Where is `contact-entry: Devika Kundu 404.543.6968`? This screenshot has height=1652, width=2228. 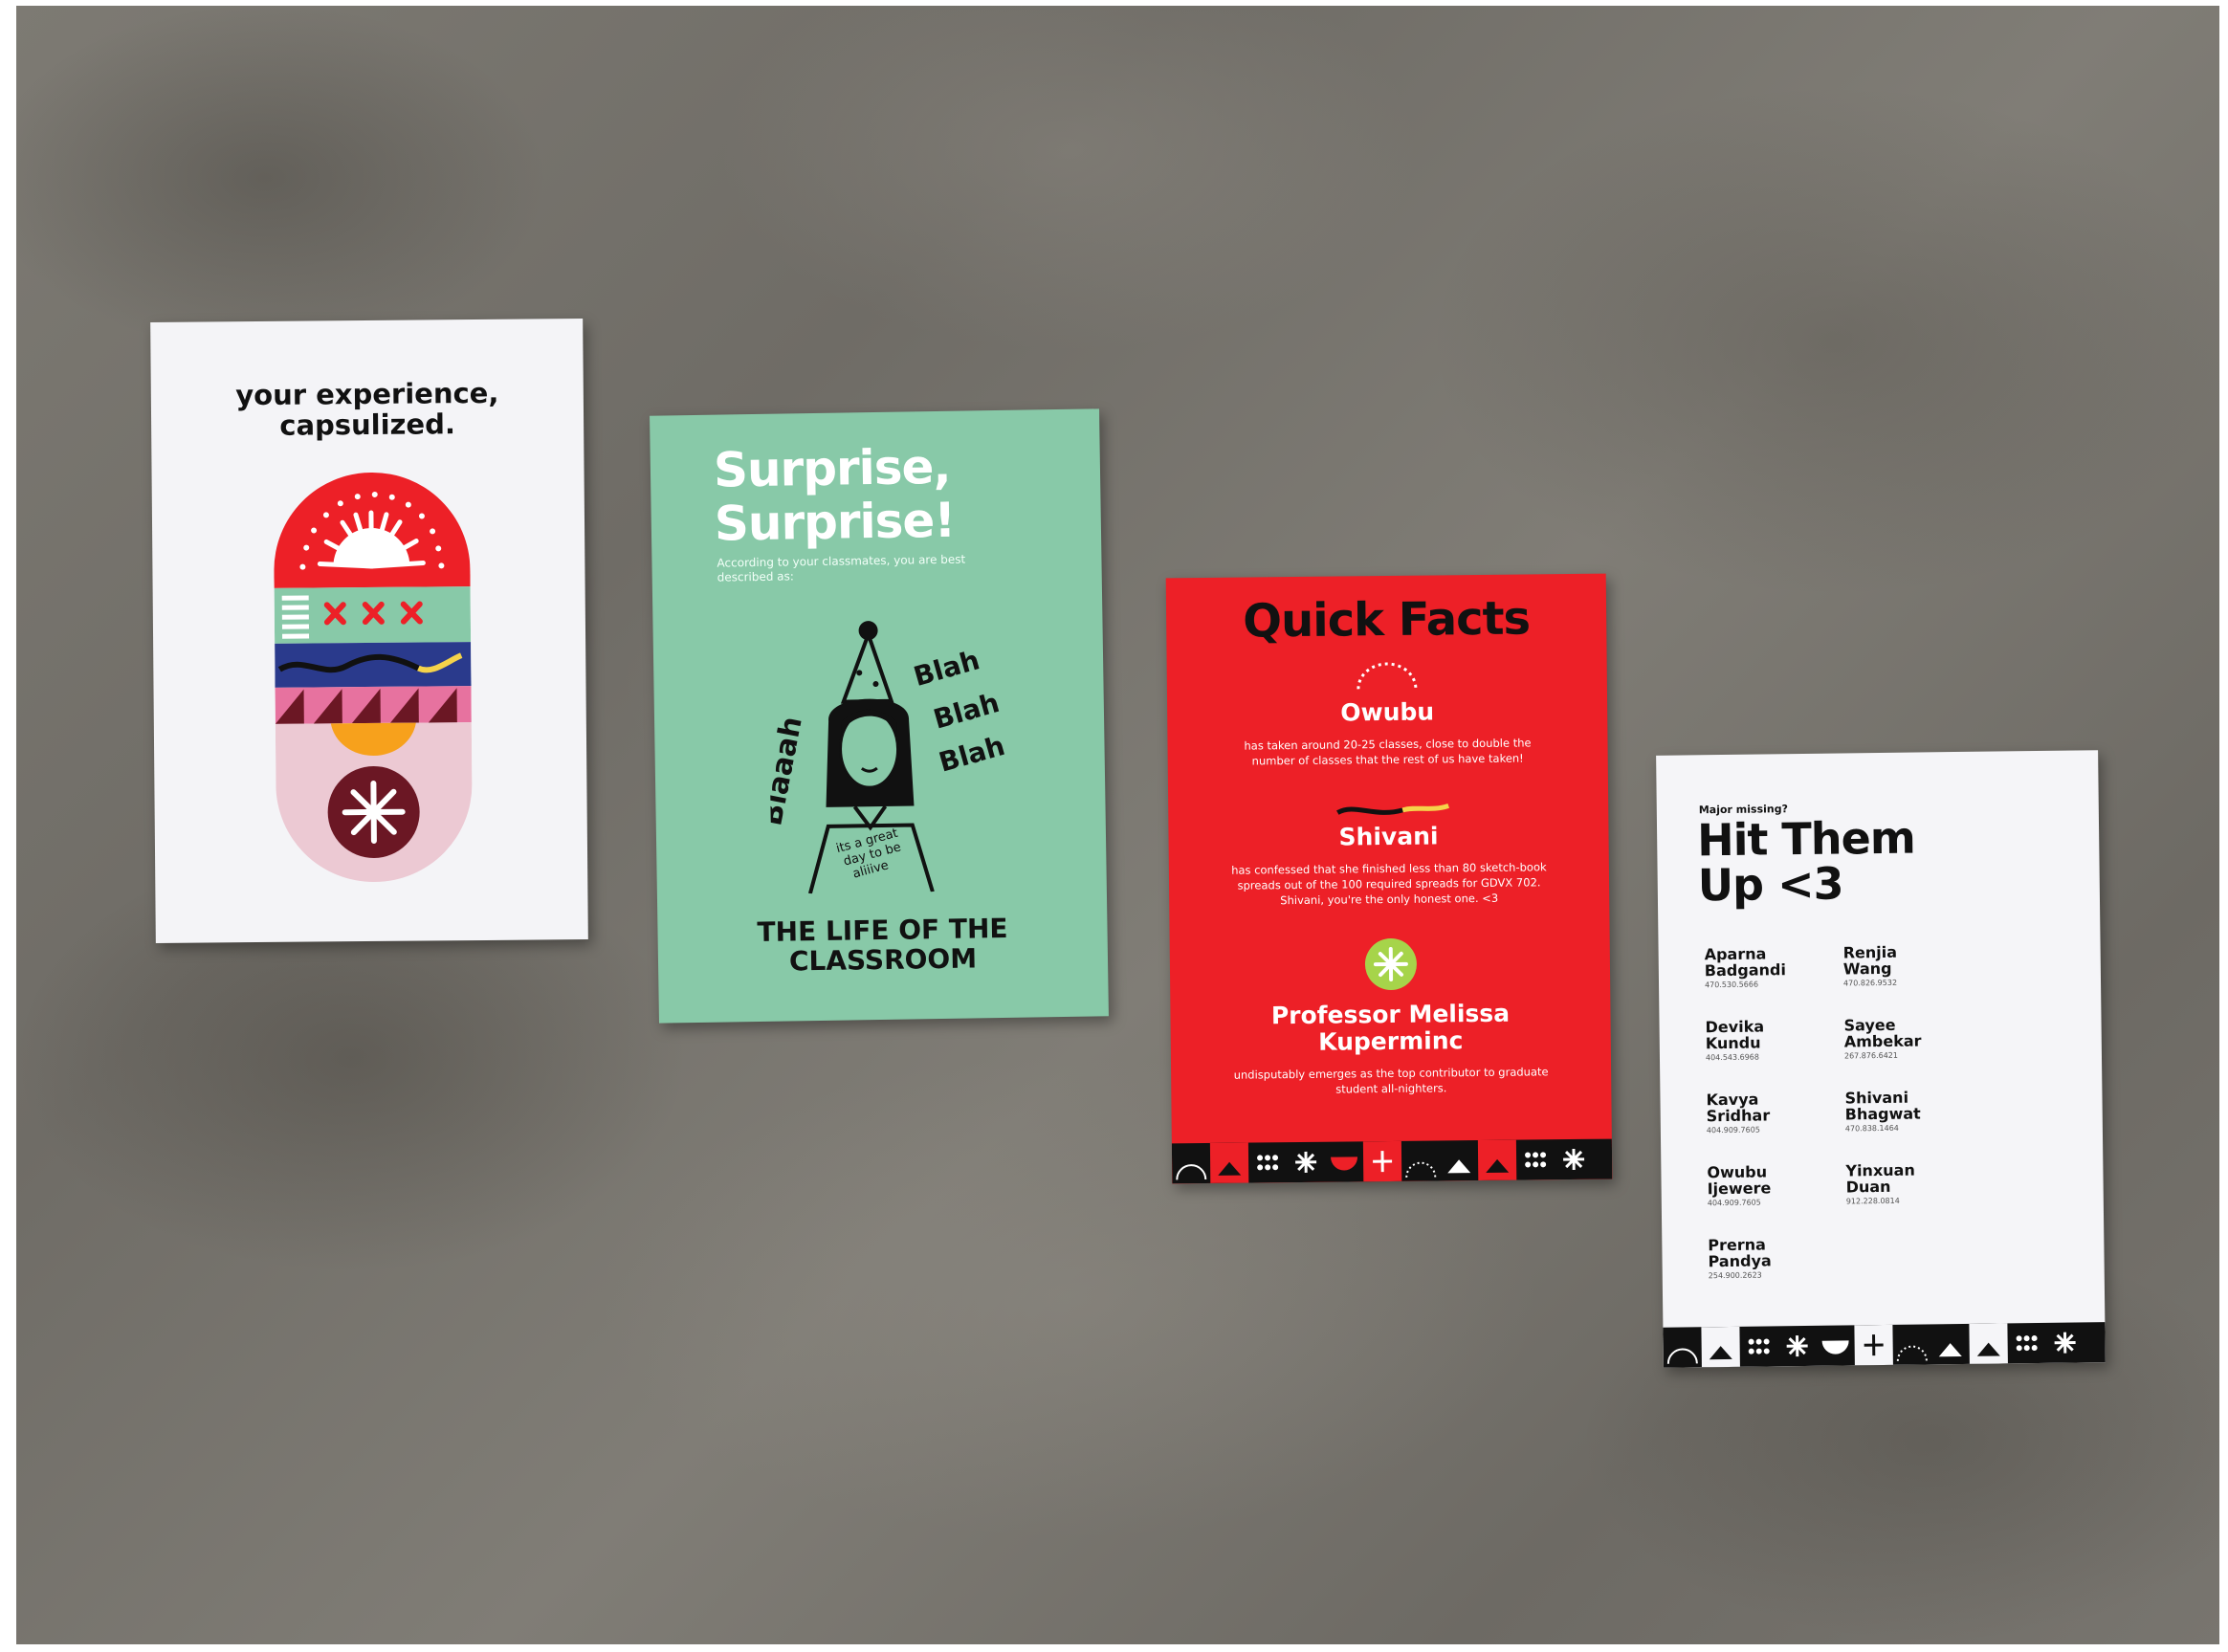 contact-entry: Devika Kundu 404.543.6968 is located at coordinates (1773, 1040).